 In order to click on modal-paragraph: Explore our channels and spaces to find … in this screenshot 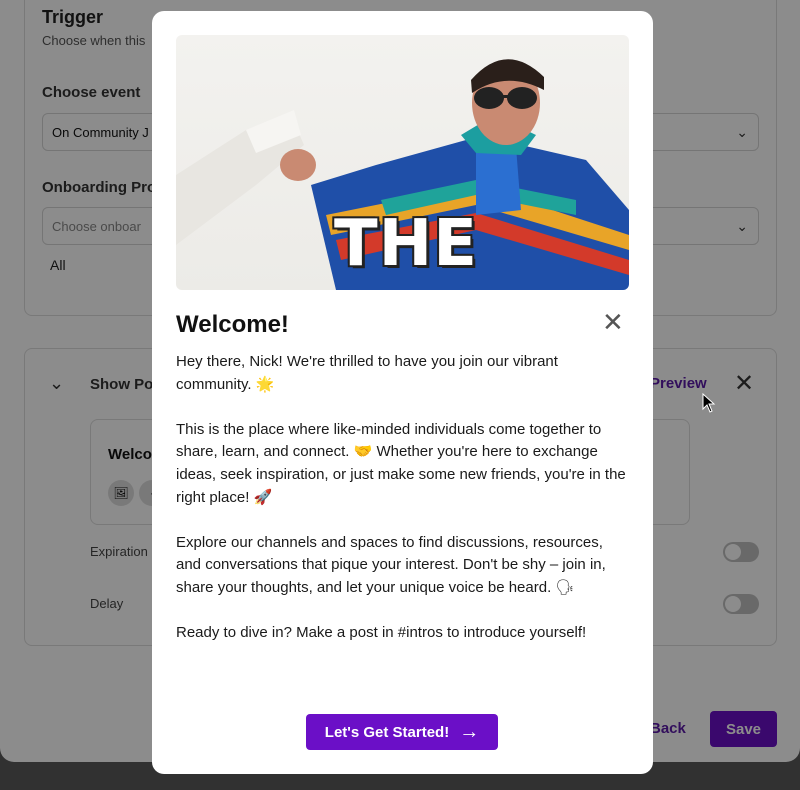, I will do `click(391, 564)`.